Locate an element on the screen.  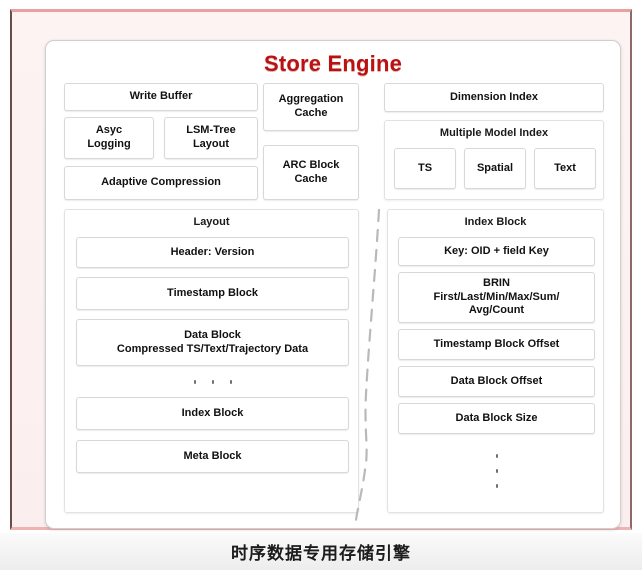
layout-row-index-block: Index Block is located at coordinates (212, 413).